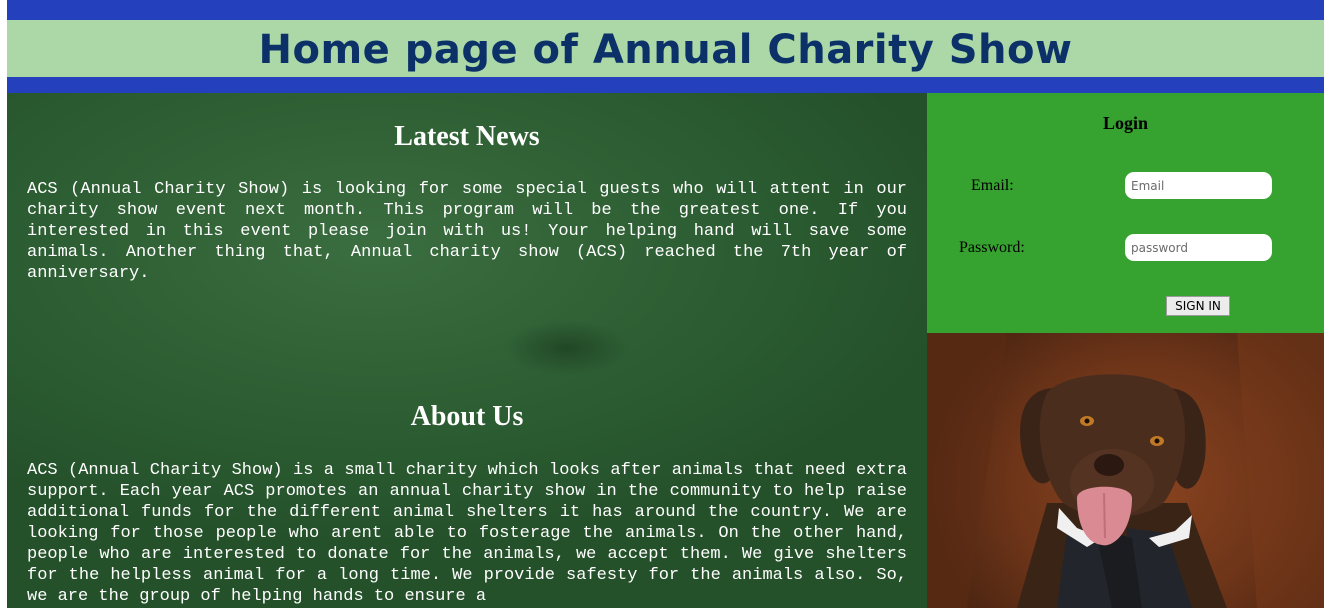 The height and width of the screenshot is (608, 1324). What do you see at coordinates (1198, 247) in the screenshot?
I see `password-field` at bounding box center [1198, 247].